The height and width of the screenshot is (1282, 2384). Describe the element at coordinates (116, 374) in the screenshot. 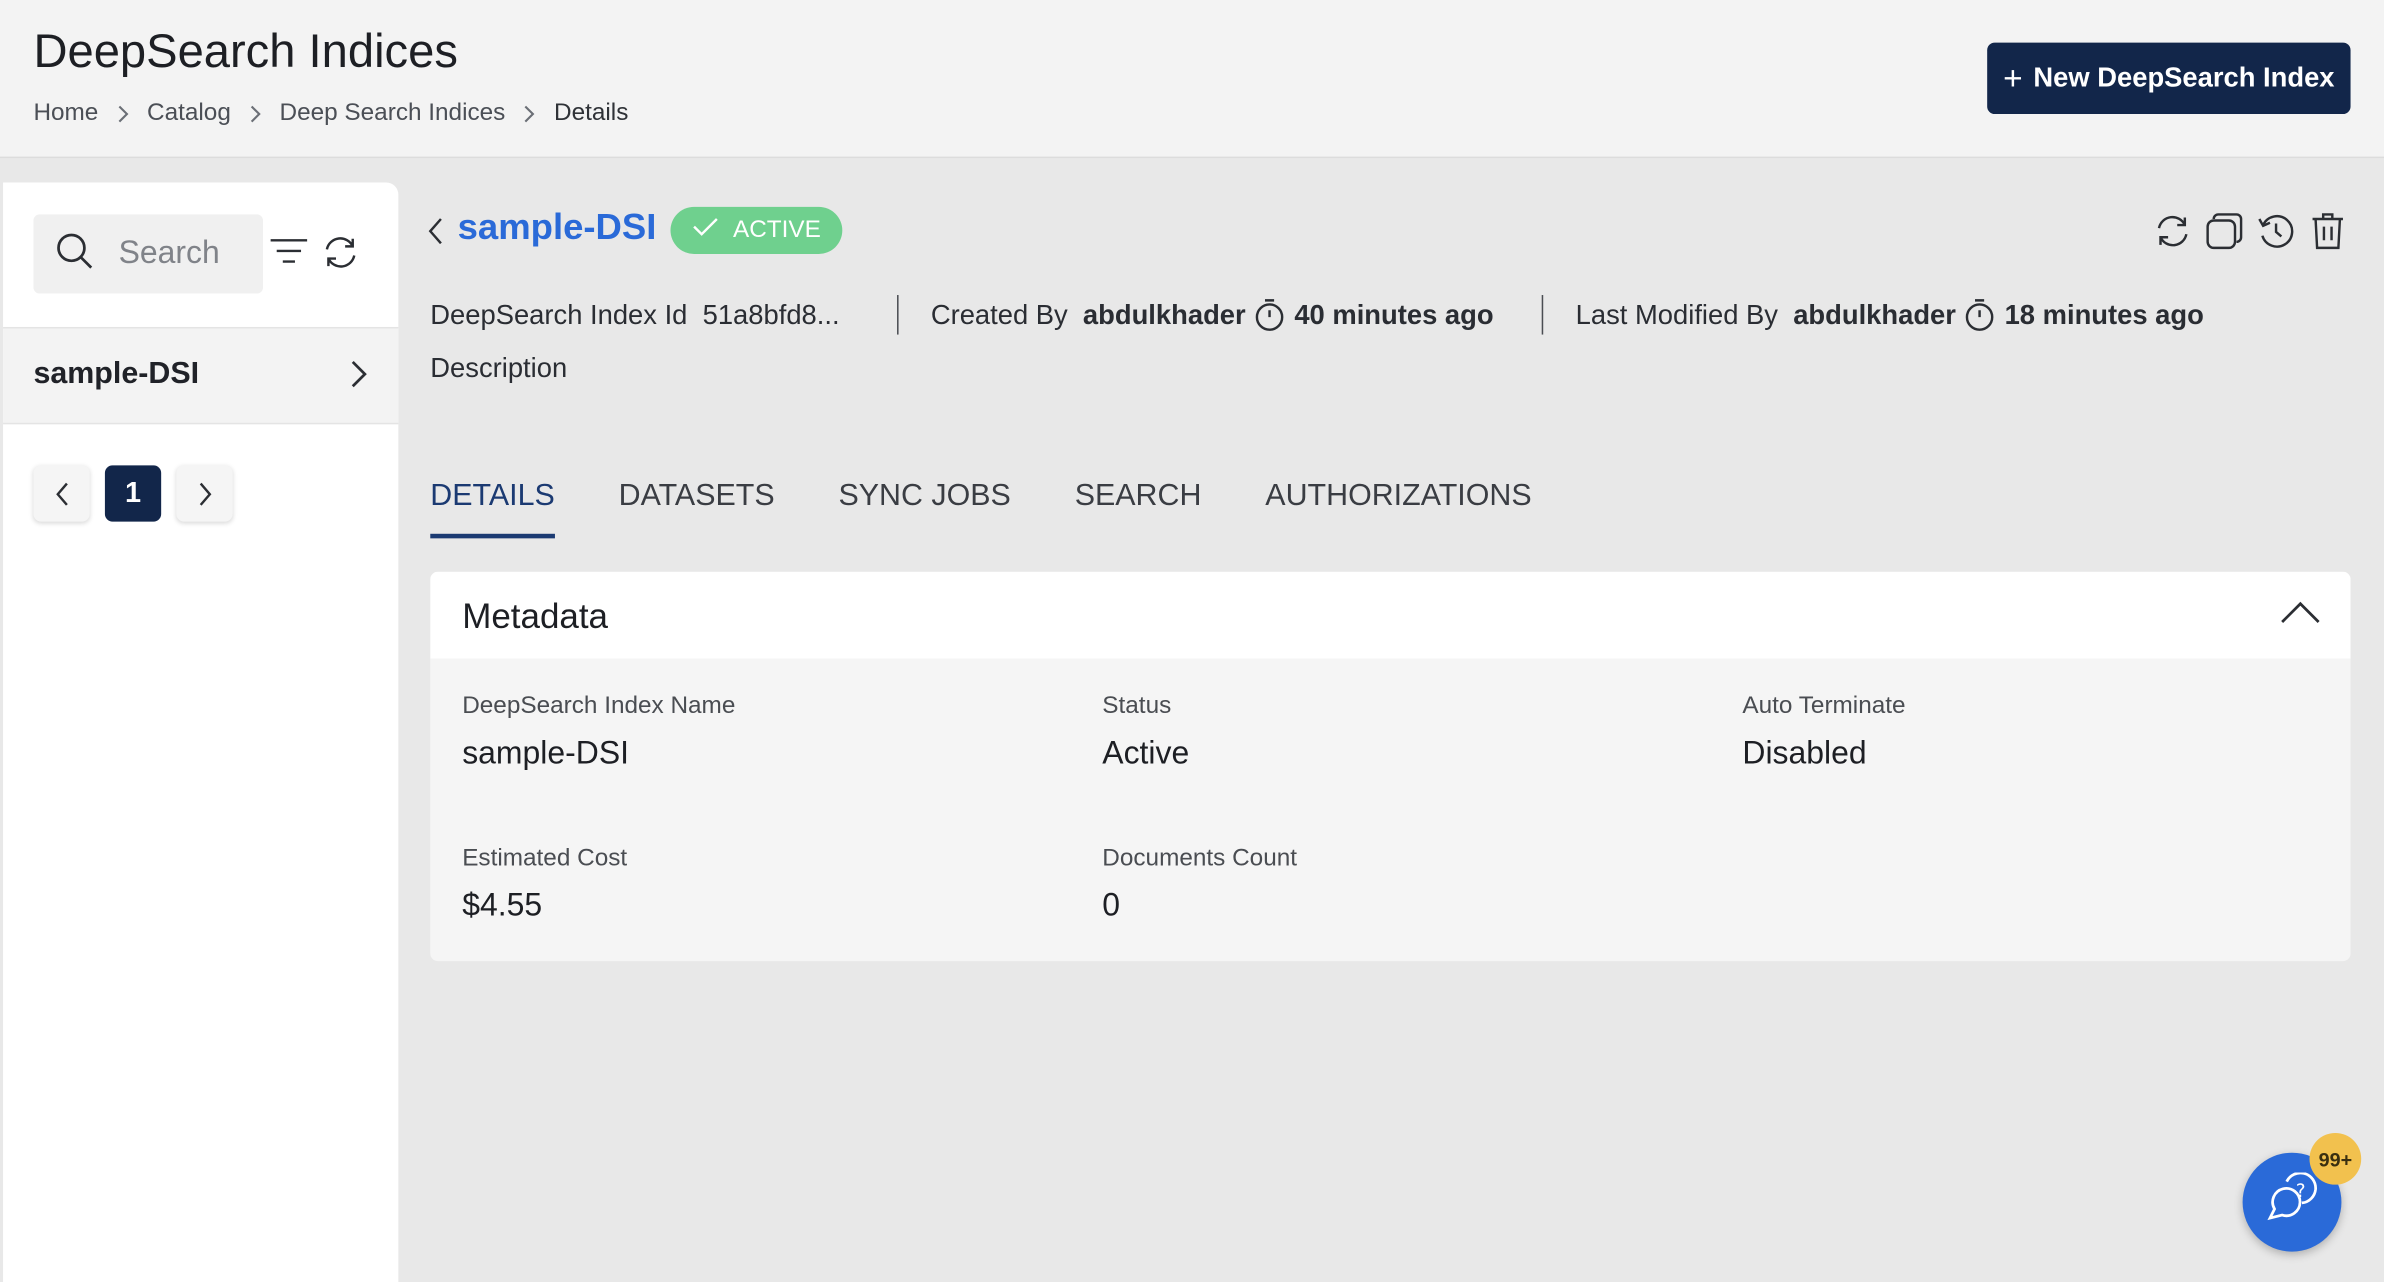

I see `list-item-label: sample-DSI` at that location.